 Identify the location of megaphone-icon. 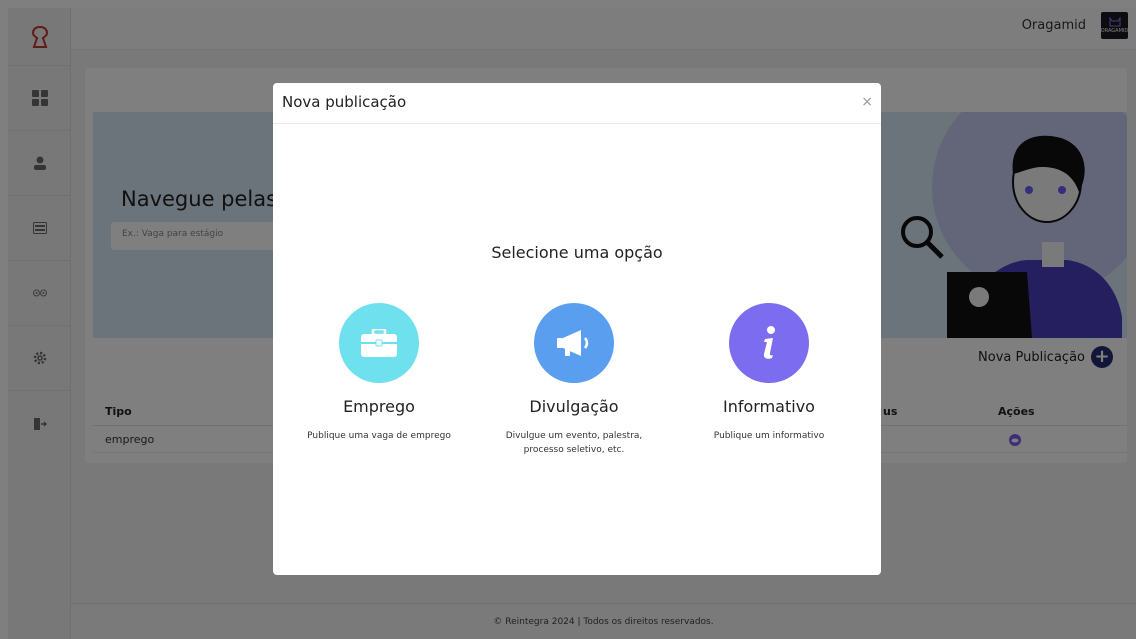
(573, 343).